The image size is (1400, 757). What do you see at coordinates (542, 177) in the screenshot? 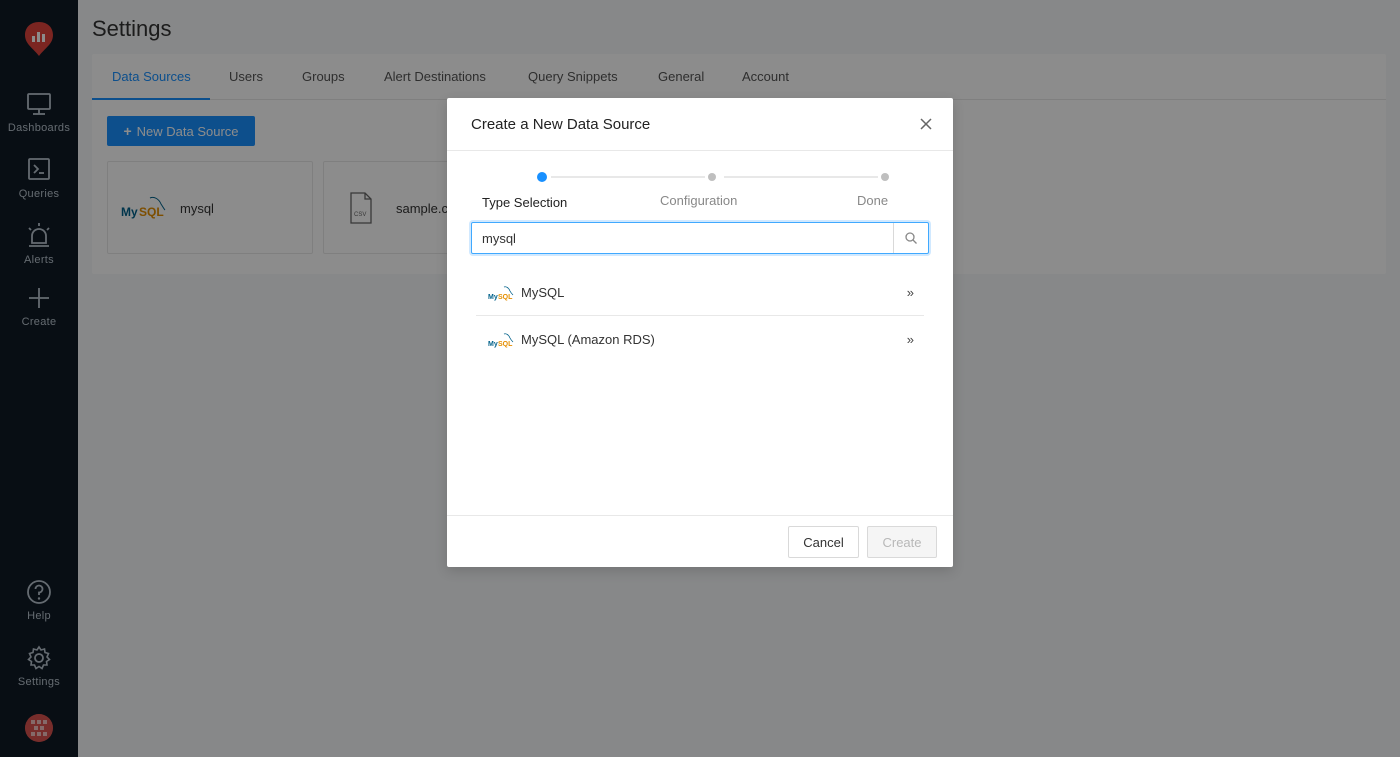
I see `step-dot-type-selection` at bounding box center [542, 177].